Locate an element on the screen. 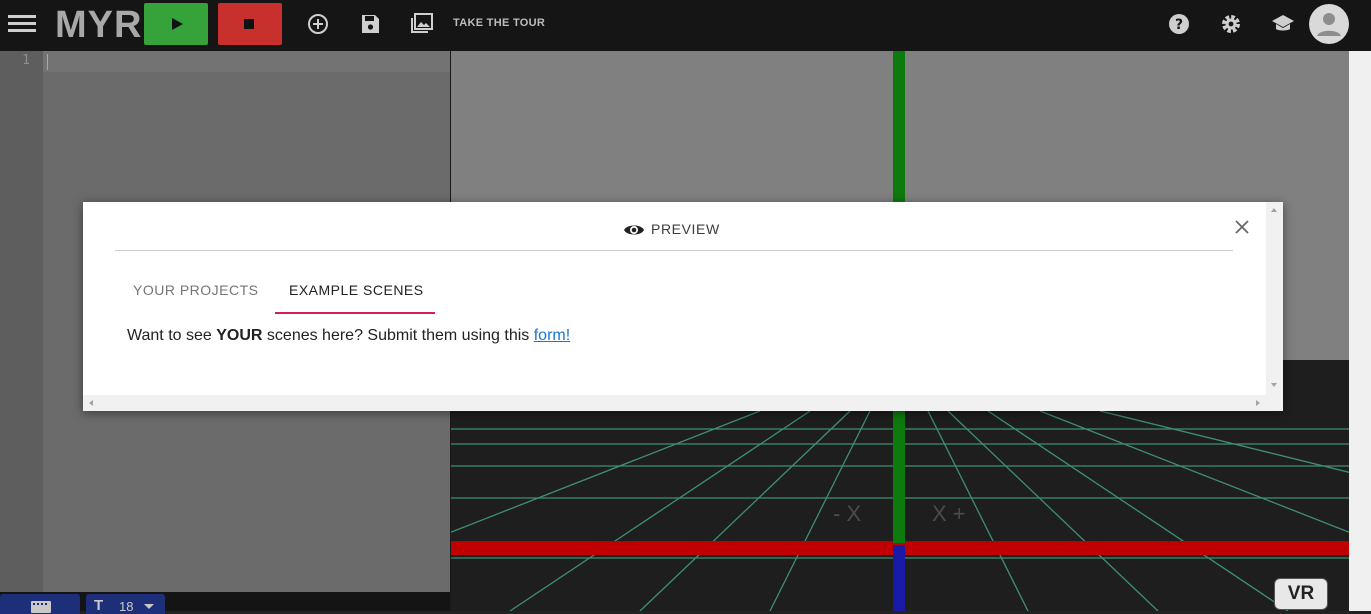  message-middle: scenes here? Submit them using this is located at coordinates (398, 335).